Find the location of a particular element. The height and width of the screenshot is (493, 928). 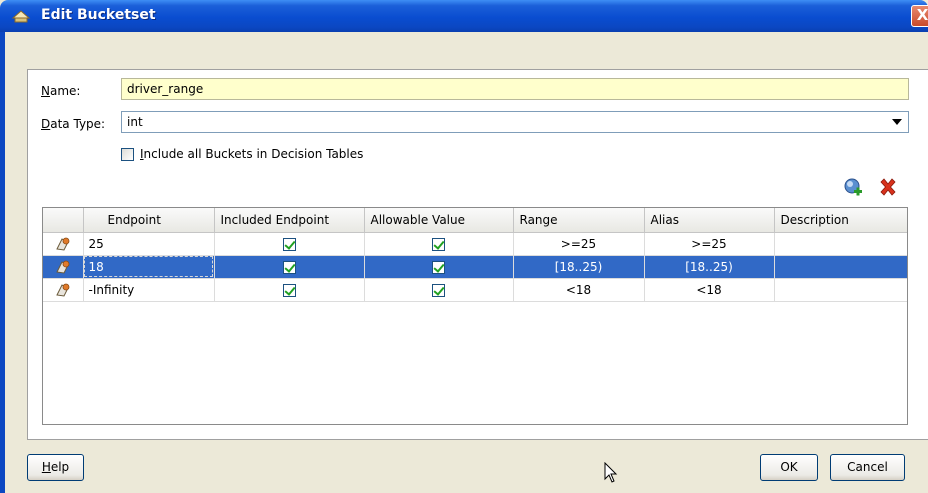

table-row: -Infinity <18 <18 is located at coordinates (475, 290).